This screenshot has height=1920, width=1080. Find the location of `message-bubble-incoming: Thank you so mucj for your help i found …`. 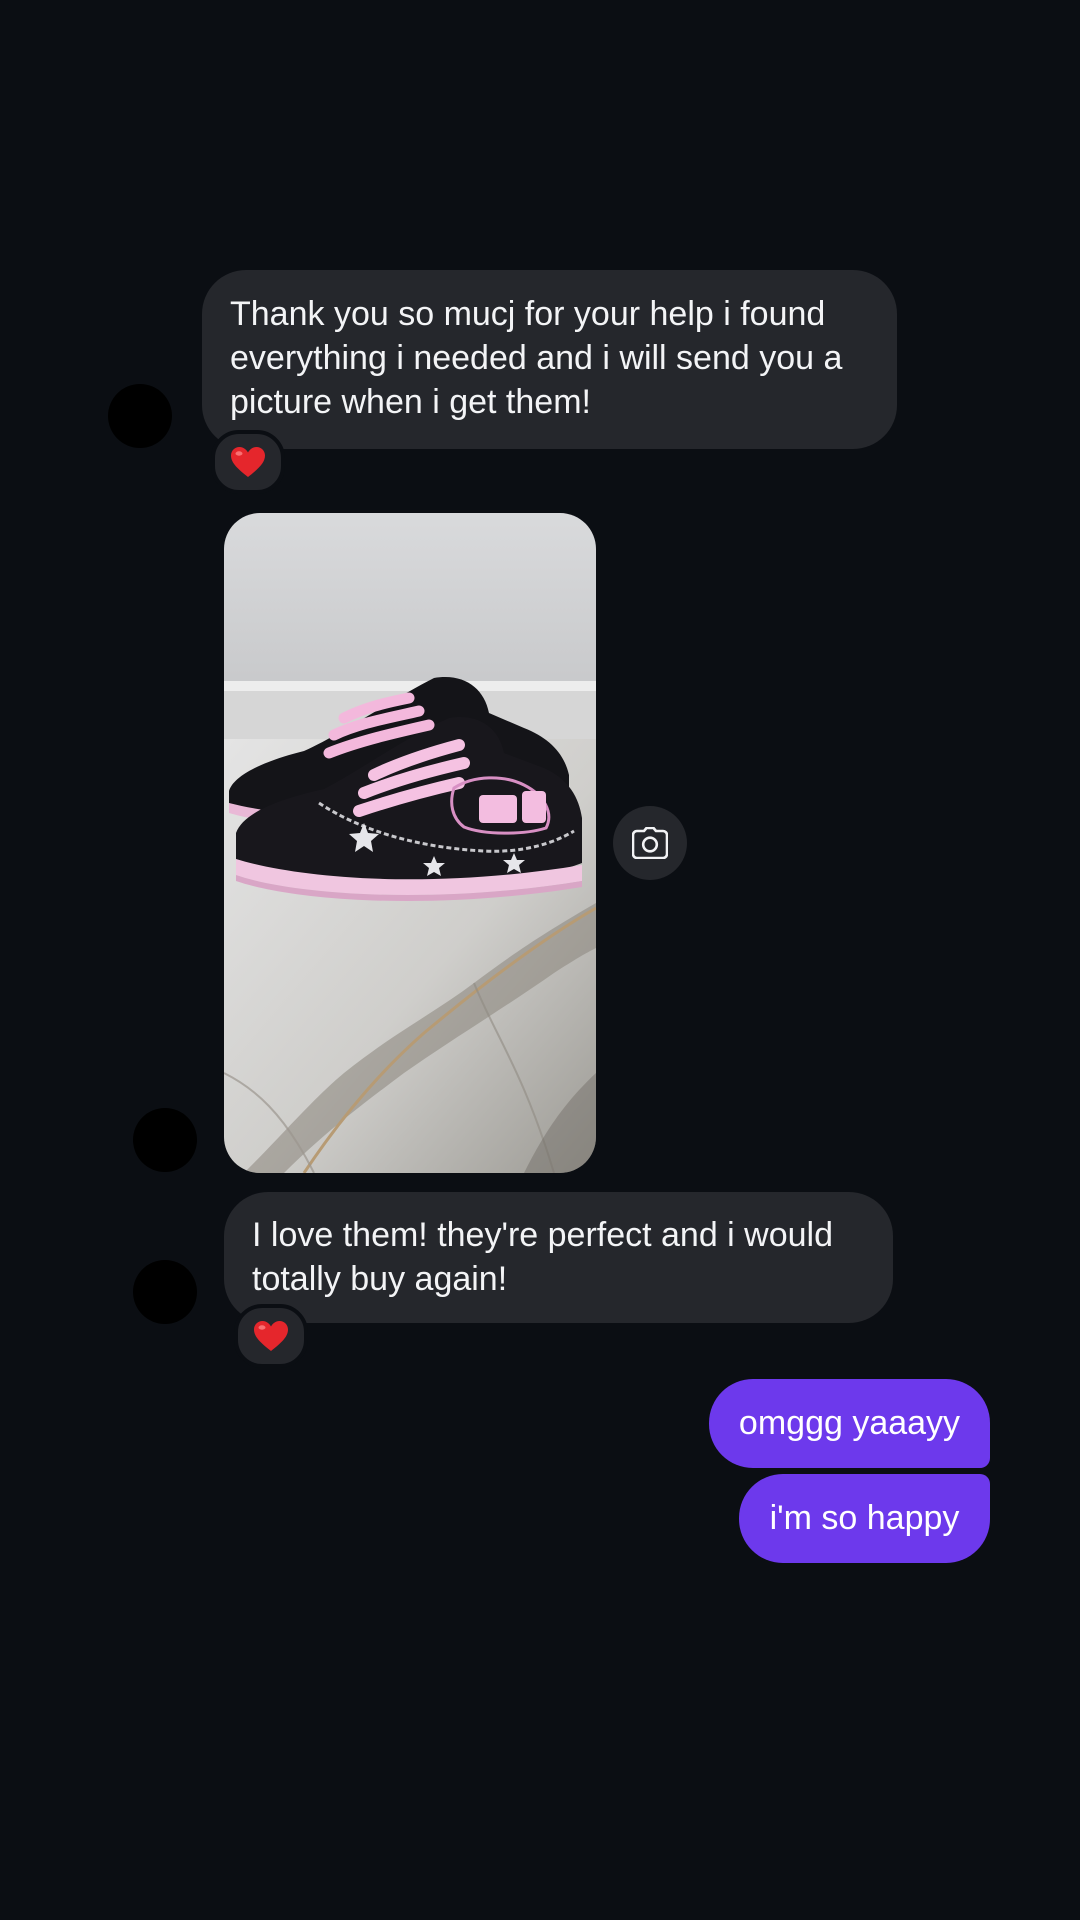

message-bubble-incoming: Thank you so mucj for your help i found … is located at coordinates (549, 359).